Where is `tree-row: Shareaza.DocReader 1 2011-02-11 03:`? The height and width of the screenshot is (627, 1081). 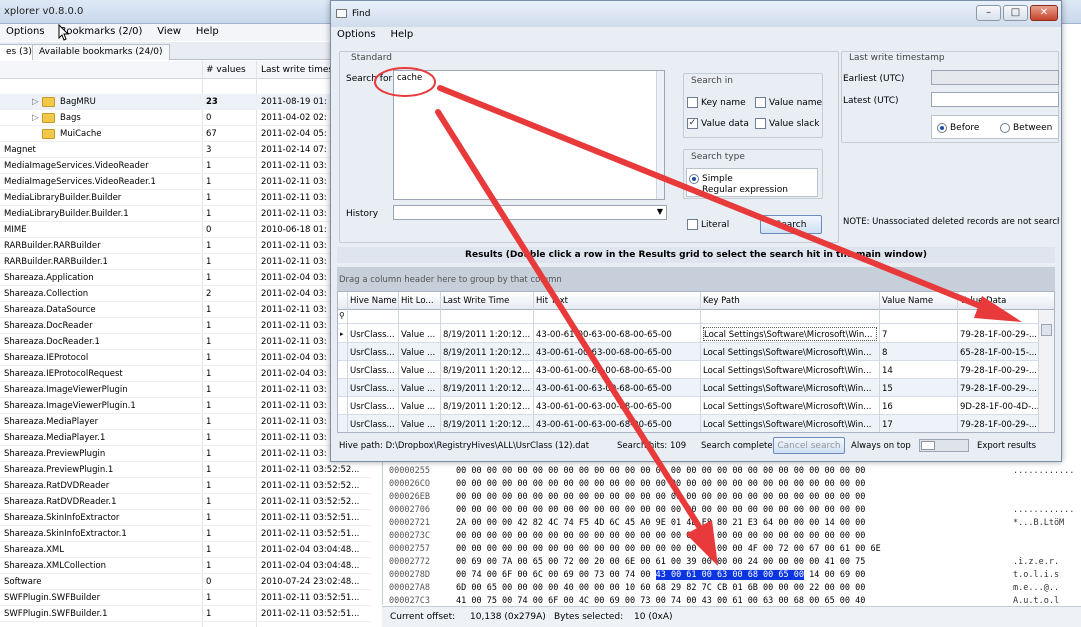 tree-row: Shareaza.DocReader 1 2011-02-11 03: is located at coordinates (185, 326).